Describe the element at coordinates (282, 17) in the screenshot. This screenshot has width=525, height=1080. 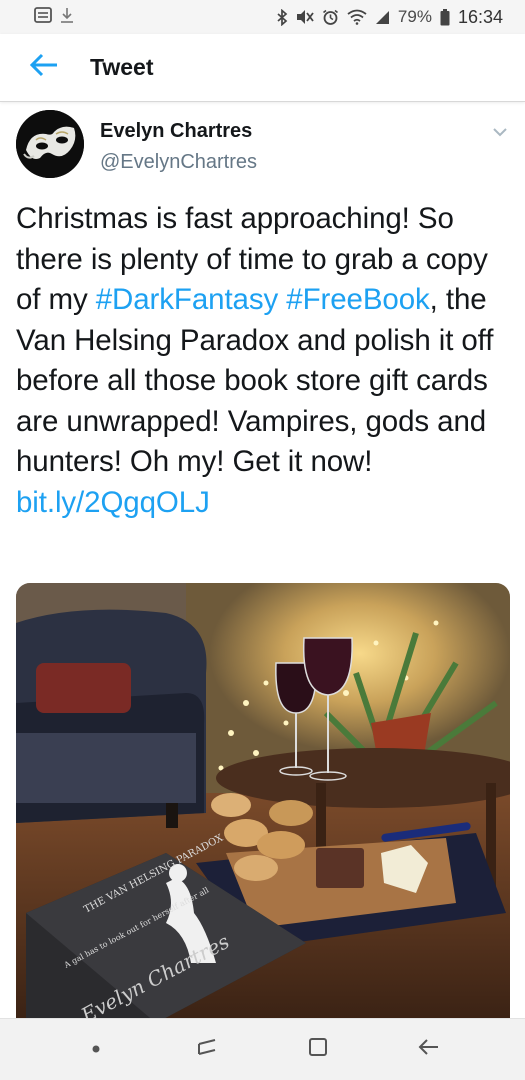
I see `bluetooth-icon` at that location.